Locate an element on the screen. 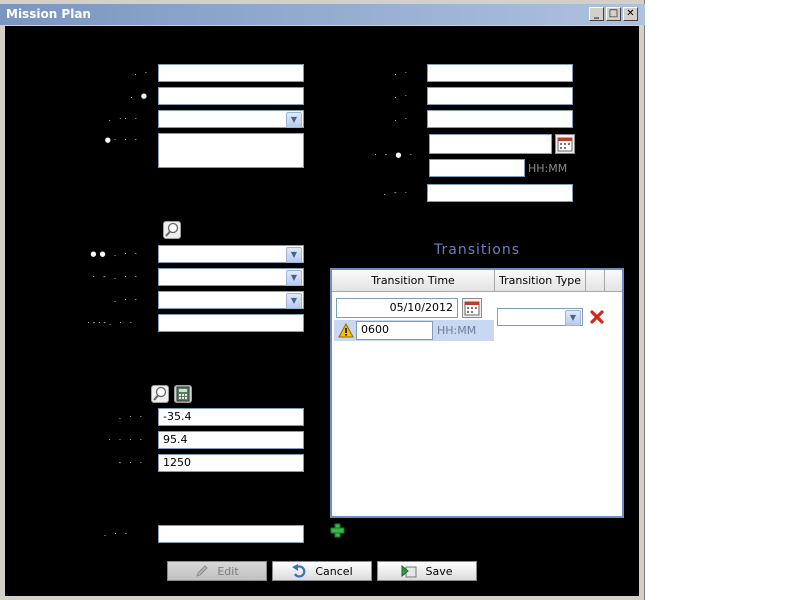 This screenshot has height=600, width=800. transition-calendar-button is located at coordinates (472, 308).